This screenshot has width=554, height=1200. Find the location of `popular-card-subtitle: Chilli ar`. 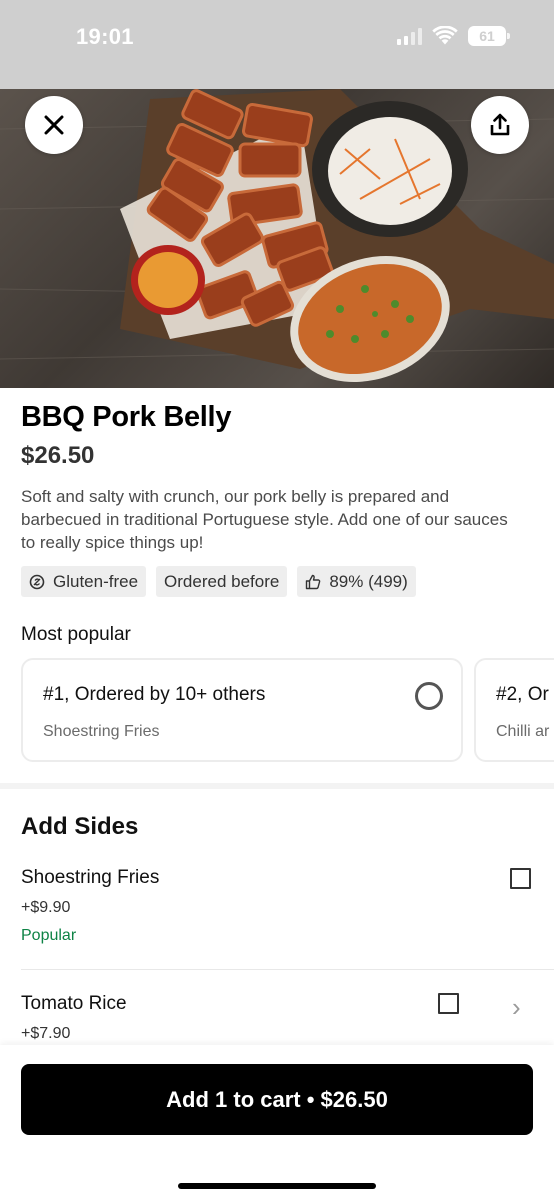

popular-card-subtitle: Chilli ar is located at coordinates (523, 731).